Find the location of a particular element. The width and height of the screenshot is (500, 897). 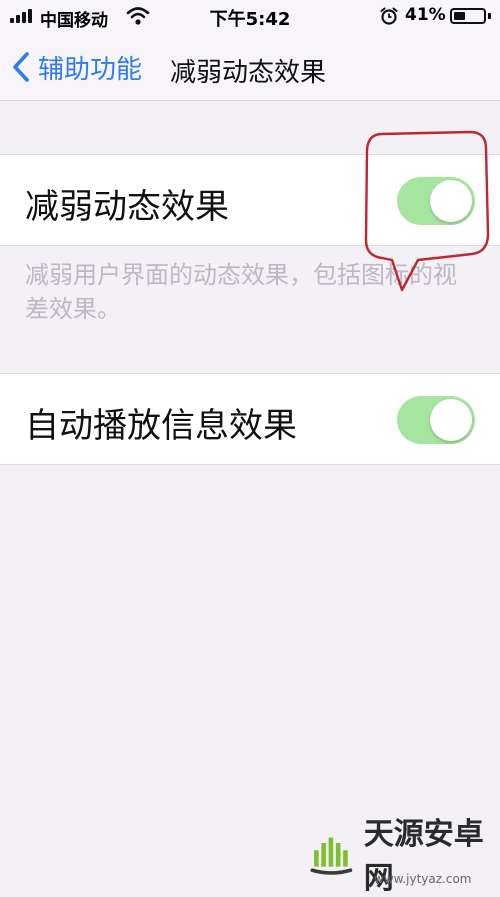

battery-icon is located at coordinates (468, 16).